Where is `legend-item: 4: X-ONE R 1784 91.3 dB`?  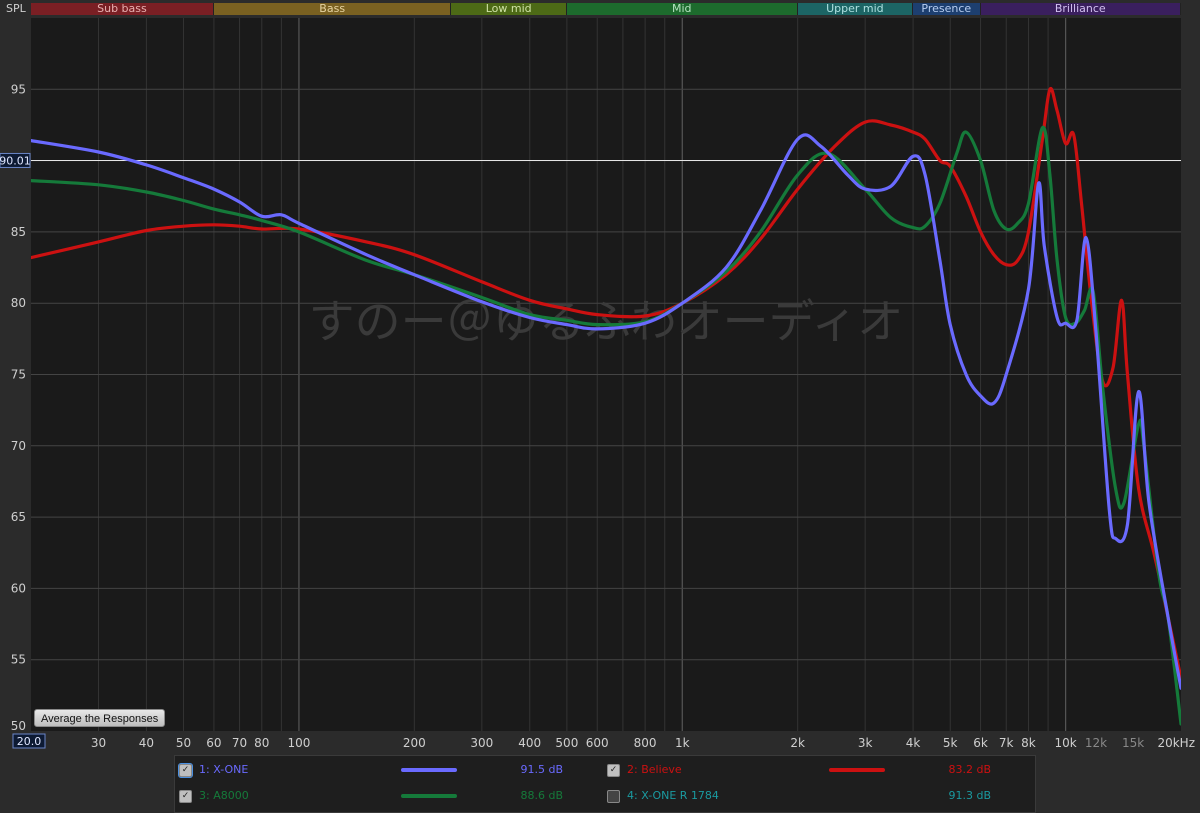 legend-item: 4: X-ONE R 1784 91.3 dB is located at coordinates (817, 796).